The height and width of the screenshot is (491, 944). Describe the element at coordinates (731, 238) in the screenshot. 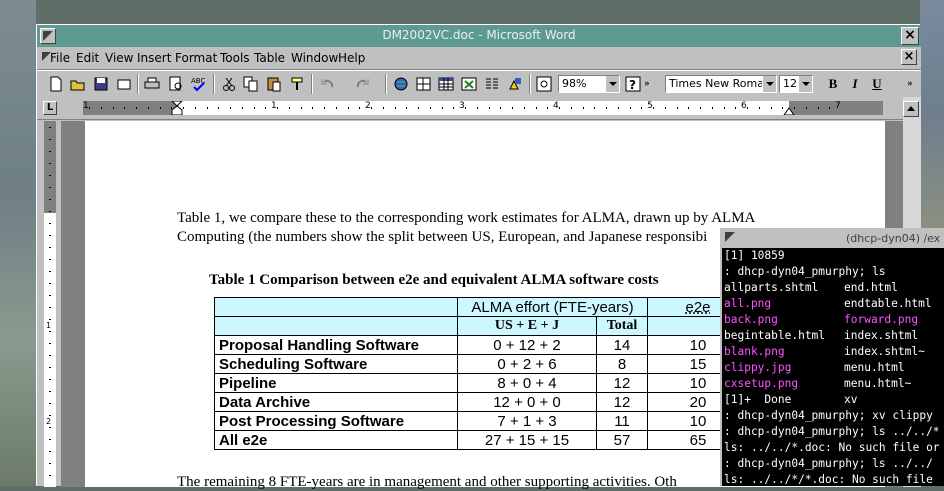

I see `terminal-menu-icon` at that location.